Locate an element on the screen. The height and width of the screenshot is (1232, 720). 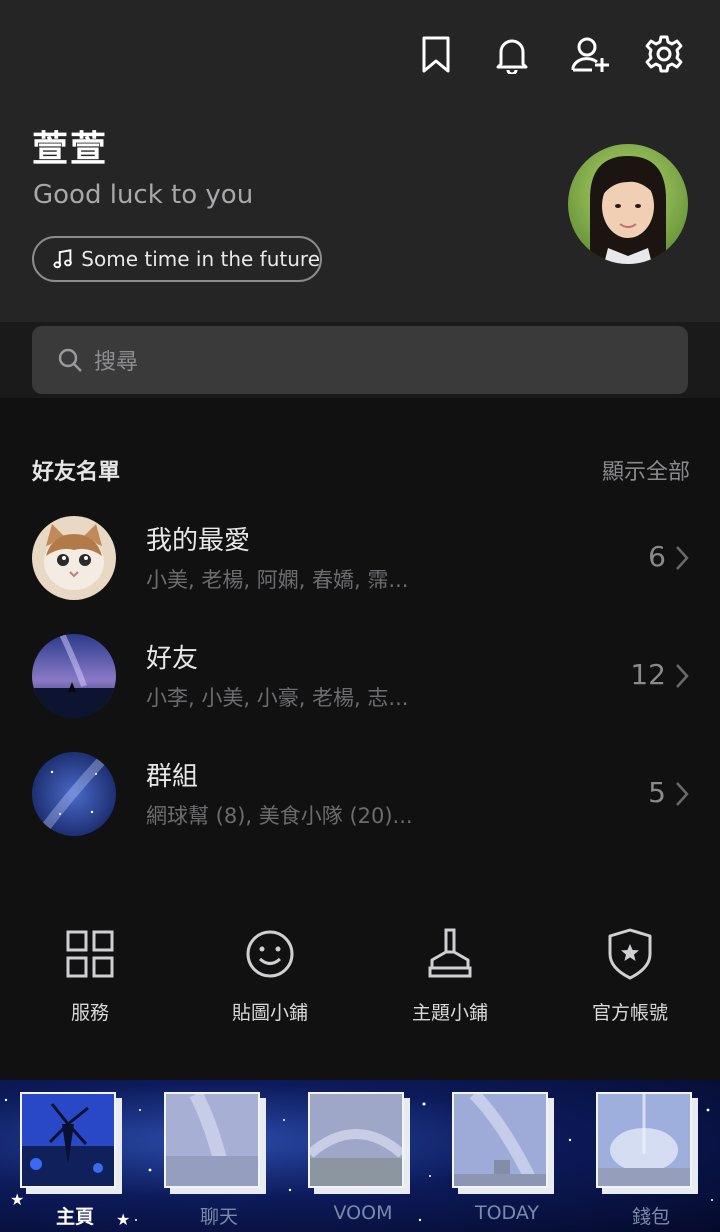
favorites-avatar is located at coordinates (74, 558).